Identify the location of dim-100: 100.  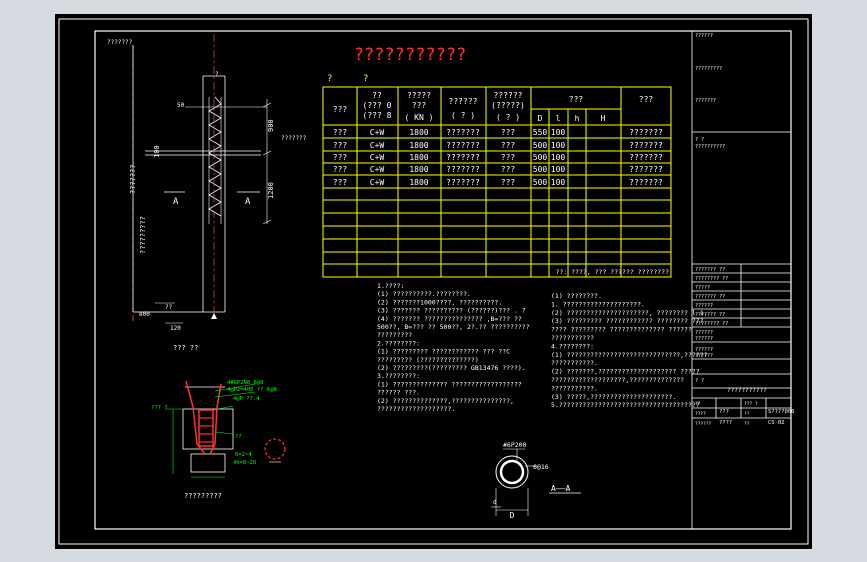
(157, 151).